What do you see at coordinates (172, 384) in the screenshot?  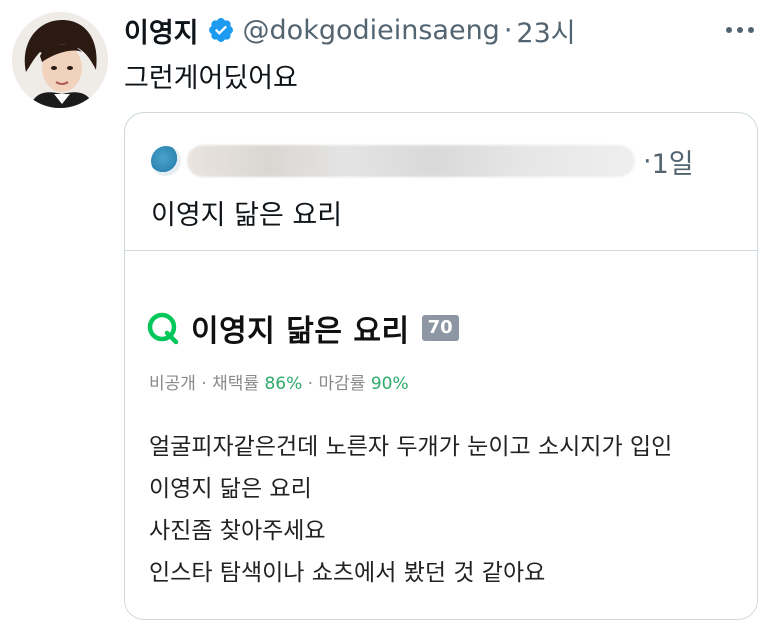 I see `visibility-label: 비공개` at bounding box center [172, 384].